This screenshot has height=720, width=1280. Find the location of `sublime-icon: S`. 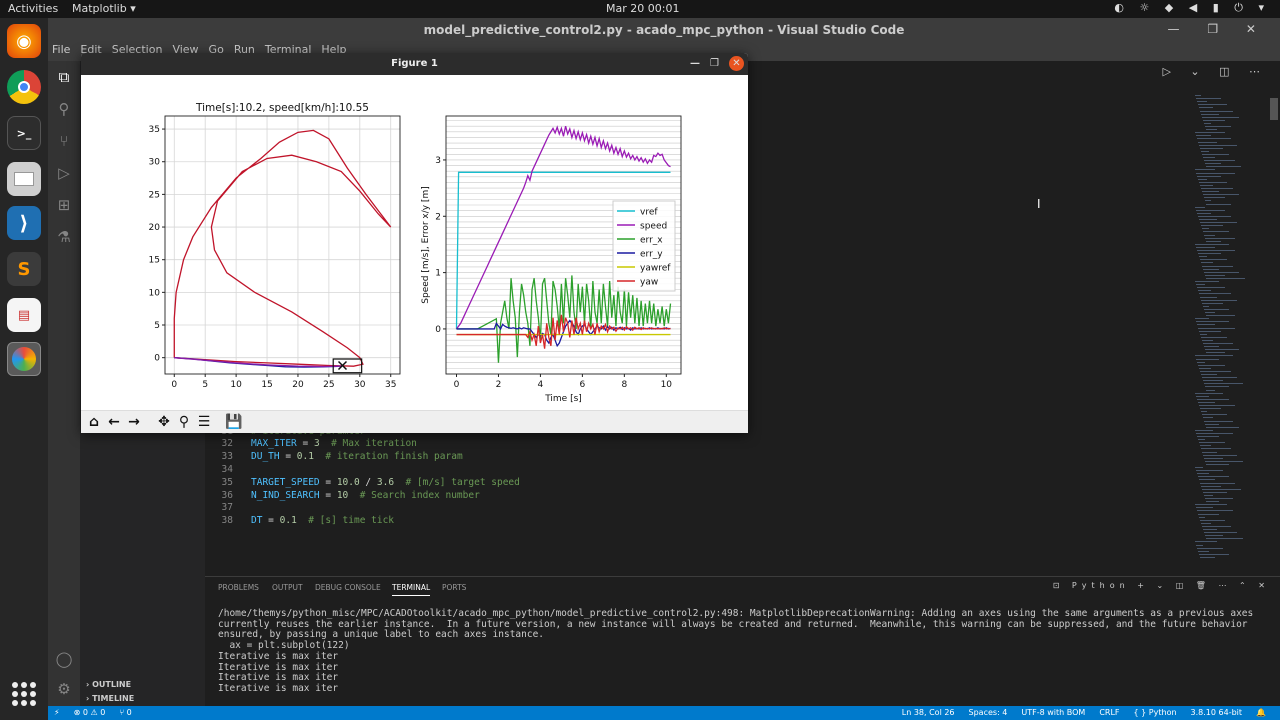

sublime-icon: S is located at coordinates (24, 269).